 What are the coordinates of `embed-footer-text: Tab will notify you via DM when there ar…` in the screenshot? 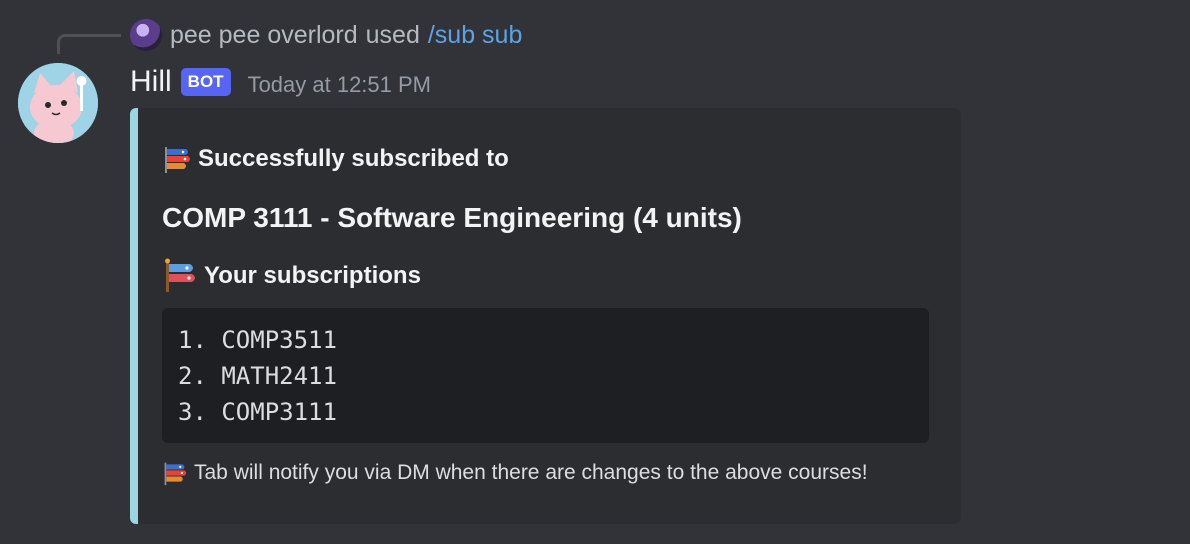 It's located at (531, 472).